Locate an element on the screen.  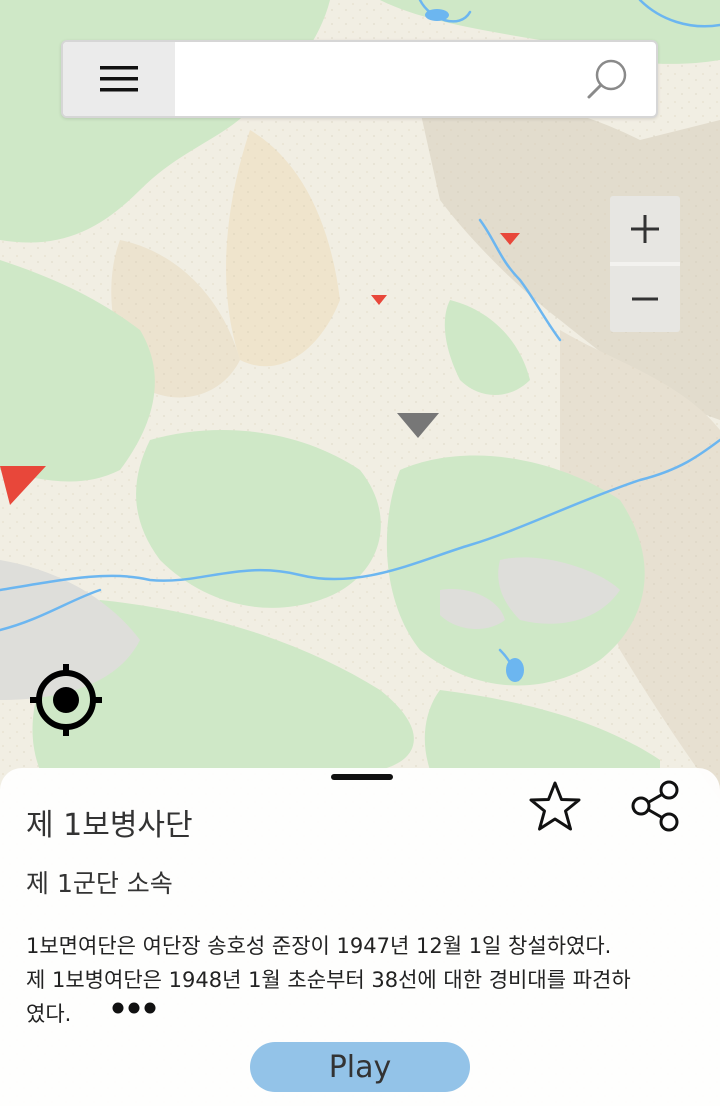
magnifier-icon is located at coordinates (607, 79).